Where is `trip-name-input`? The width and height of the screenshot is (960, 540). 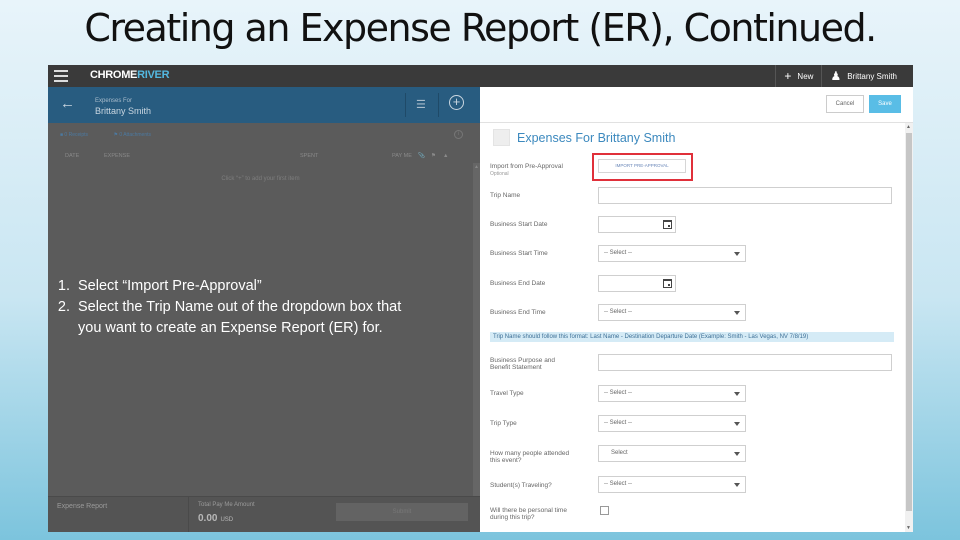 trip-name-input is located at coordinates (745, 195).